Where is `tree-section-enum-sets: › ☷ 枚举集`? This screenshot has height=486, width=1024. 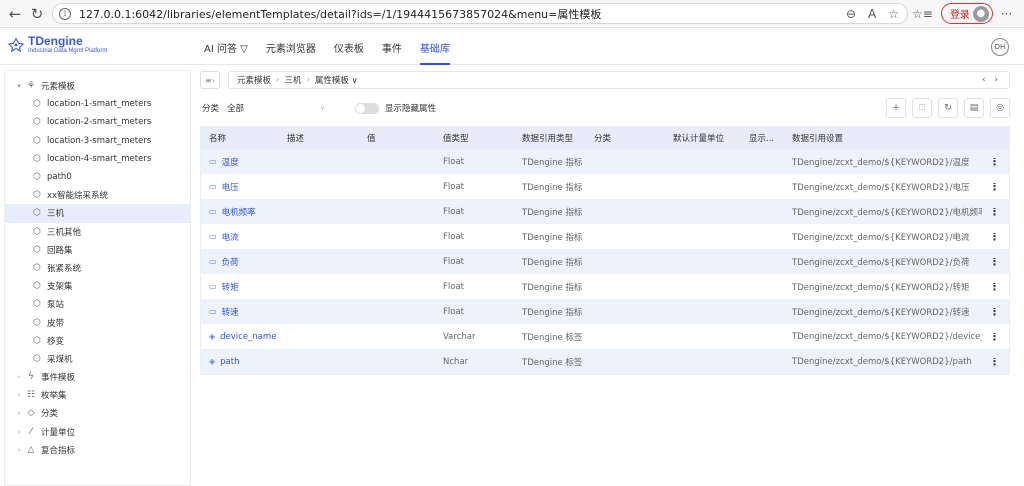 tree-section-enum-sets: › ☷ 枚举集 is located at coordinates (97, 395).